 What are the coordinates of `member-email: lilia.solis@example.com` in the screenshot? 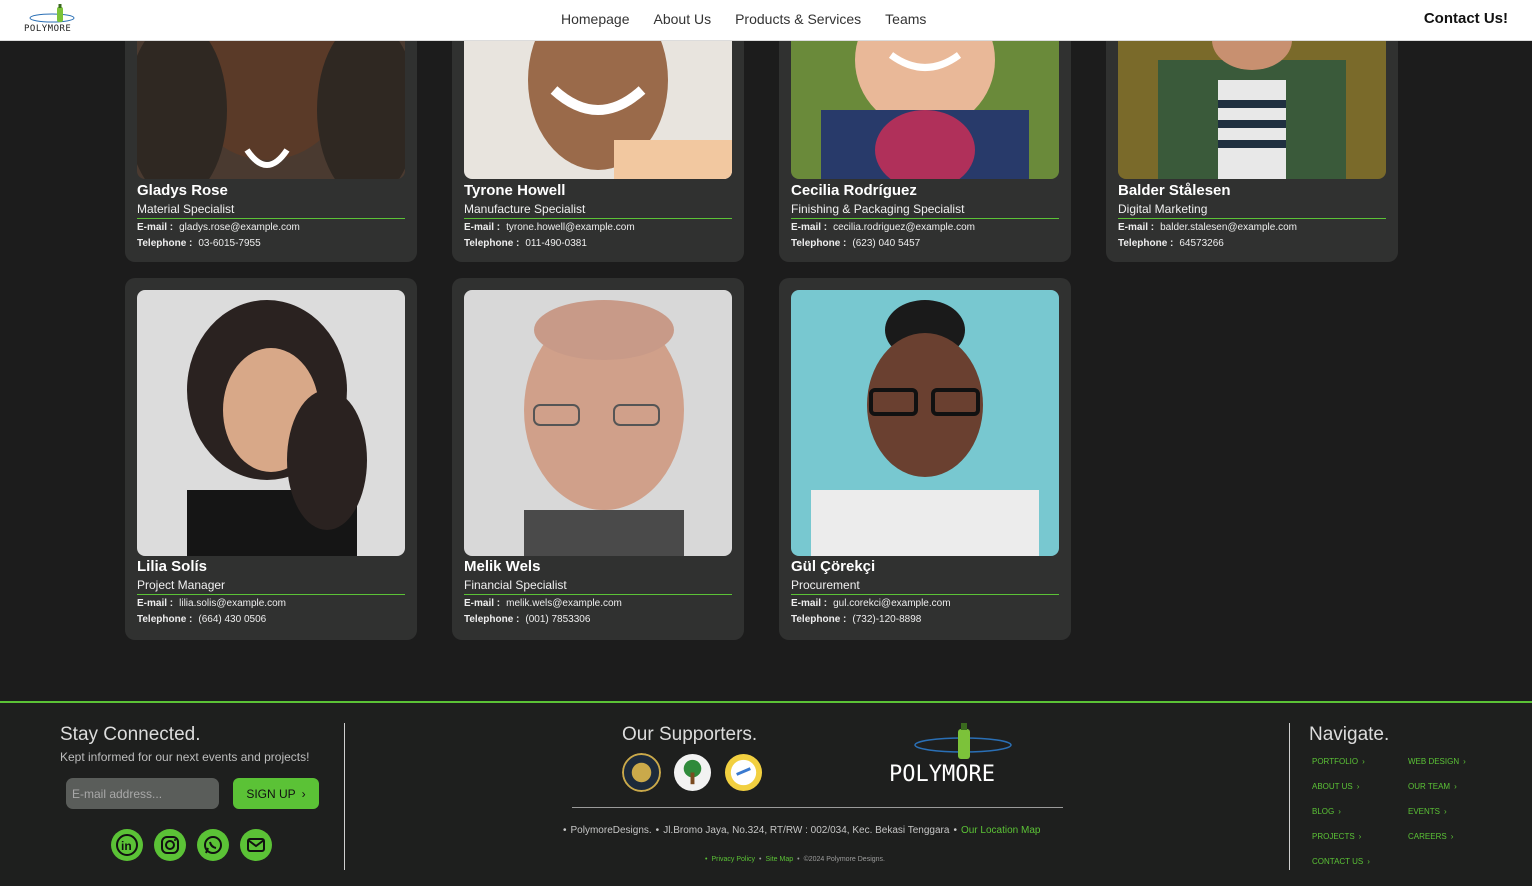 It's located at (232, 603).